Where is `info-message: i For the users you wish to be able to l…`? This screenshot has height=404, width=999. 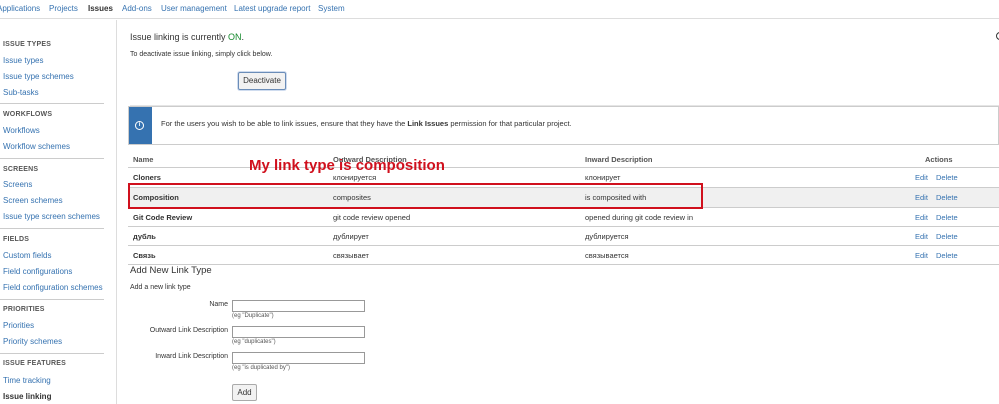
info-message: i For the users you wish to be able to l… is located at coordinates (563, 125).